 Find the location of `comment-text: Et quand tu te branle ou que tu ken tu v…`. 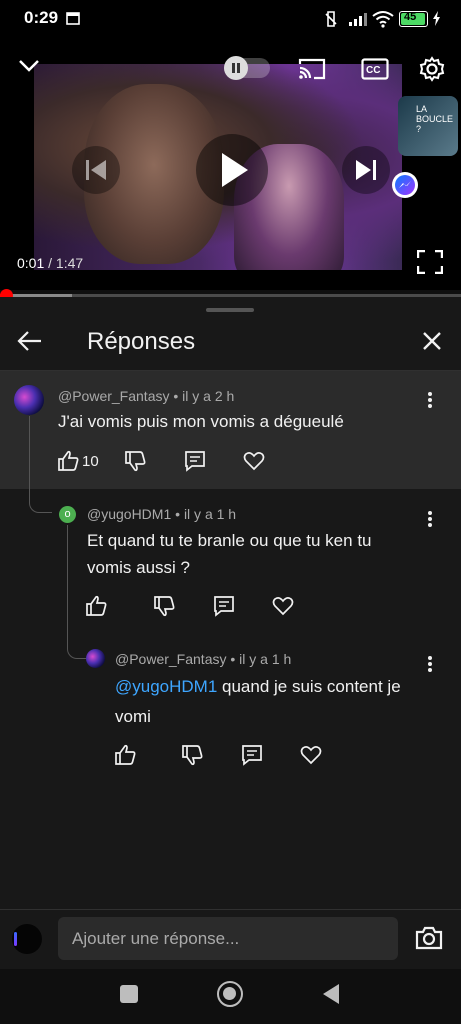

comment-text: Et quand tu te branle ou que tu ken tu v… is located at coordinates (229, 554).